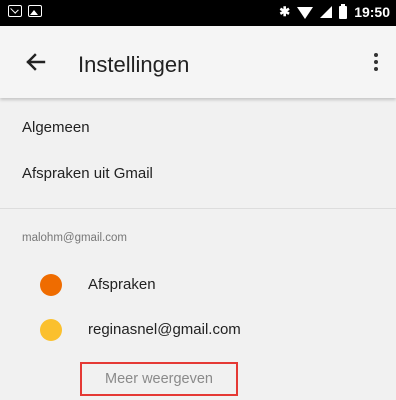 The image size is (396, 400). What do you see at coordinates (285, 11) in the screenshot?
I see `bluetooth-icon: ✱` at bounding box center [285, 11].